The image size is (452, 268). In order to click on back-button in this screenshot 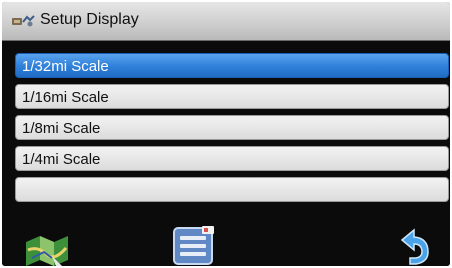, I will do `click(412, 247)`.